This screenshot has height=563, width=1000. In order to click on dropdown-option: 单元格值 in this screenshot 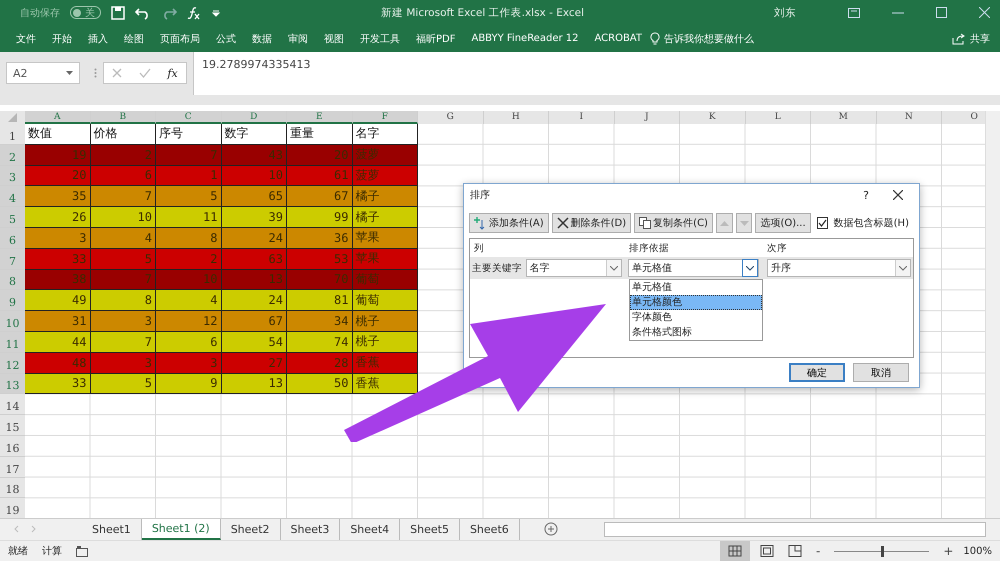, I will do `click(696, 287)`.